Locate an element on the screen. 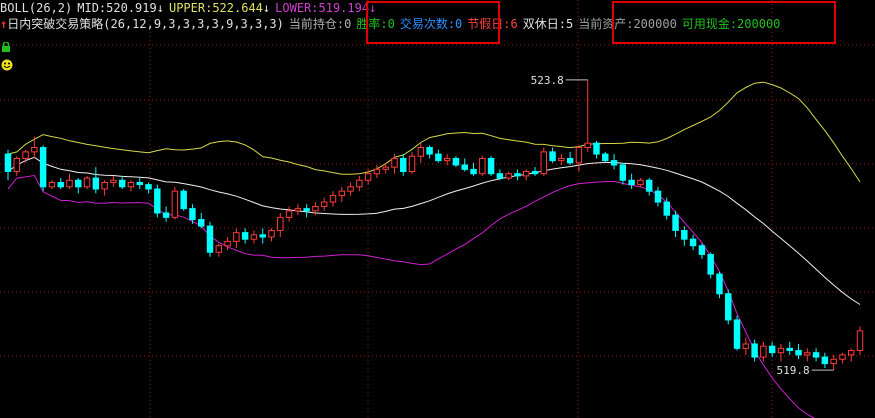 Image resolution: width=875 pixels, height=418 pixels. smile-icon is located at coordinates (7, 65).